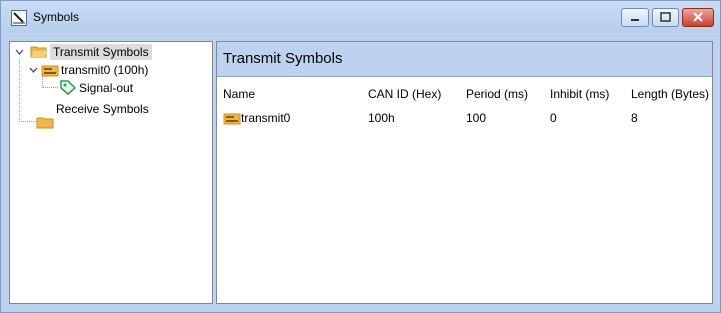 The width and height of the screenshot is (721, 313). I want to click on window-title: Symbols, so click(56, 17).